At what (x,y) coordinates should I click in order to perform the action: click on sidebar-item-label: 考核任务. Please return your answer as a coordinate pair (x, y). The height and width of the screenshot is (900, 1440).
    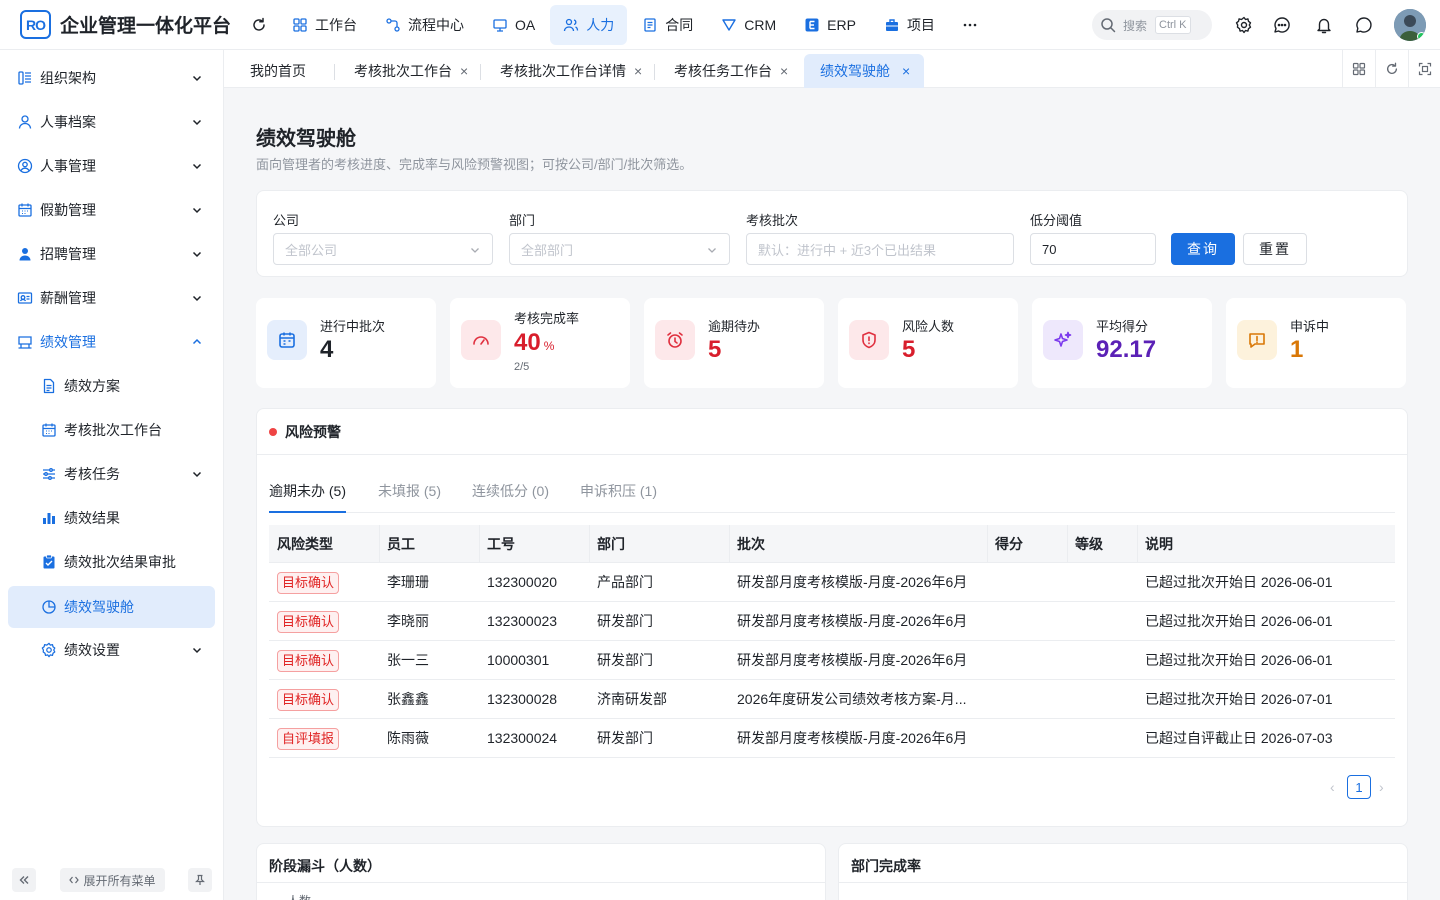
    Looking at the image, I should click on (92, 474).